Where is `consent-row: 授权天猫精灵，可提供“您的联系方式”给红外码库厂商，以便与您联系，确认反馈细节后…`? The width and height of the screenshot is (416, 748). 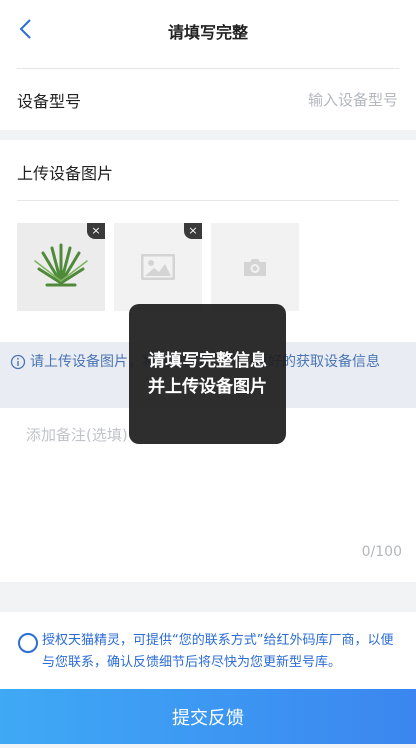 consent-row: 授权天猫精灵，可提供“您的联系方式”给红外码库厂商，以便与您联系，确认反馈细节后… is located at coordinates (208, 651).